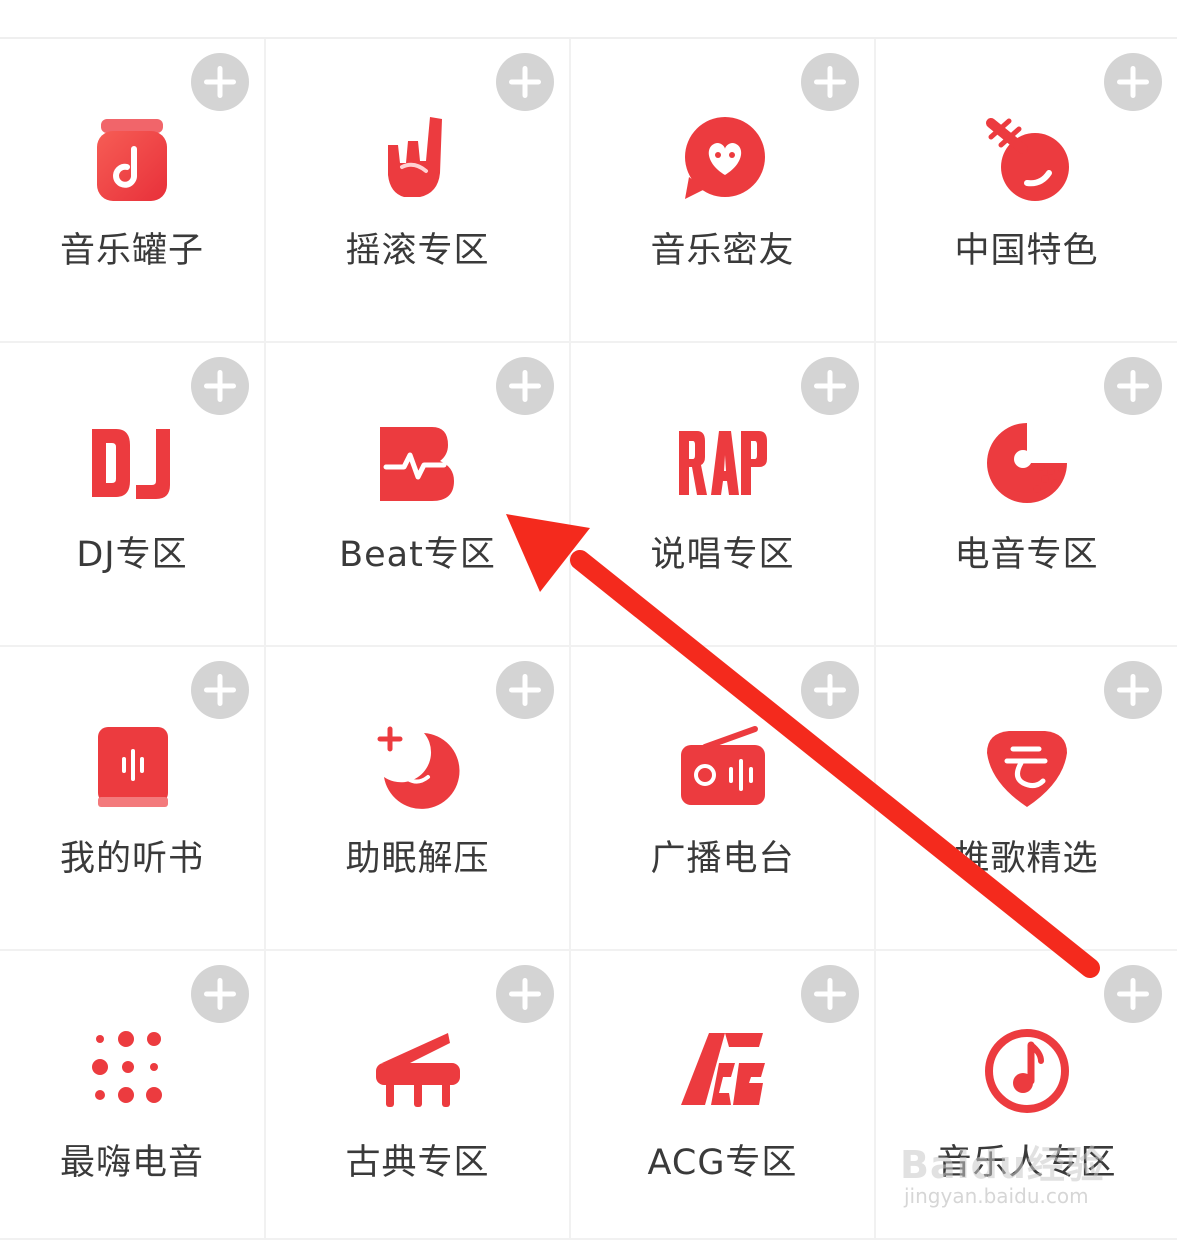 Image resolution: width=1177 pixels, height=1240 pixels. What do you see at coordinates (417, 859) in the screenshot?
I see `tile-label: 助眠解压` at bounding box center [417, 859].